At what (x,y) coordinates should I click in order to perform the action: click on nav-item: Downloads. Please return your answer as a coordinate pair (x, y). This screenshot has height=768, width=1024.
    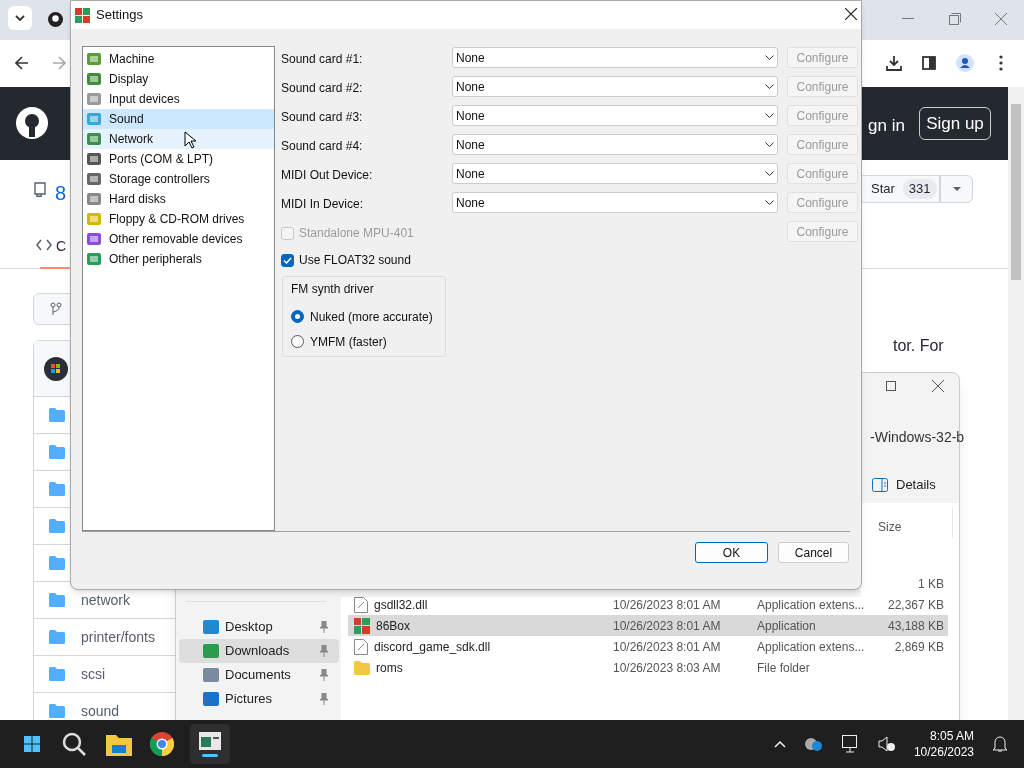
    Looking at the image, I should click on (259, 651).